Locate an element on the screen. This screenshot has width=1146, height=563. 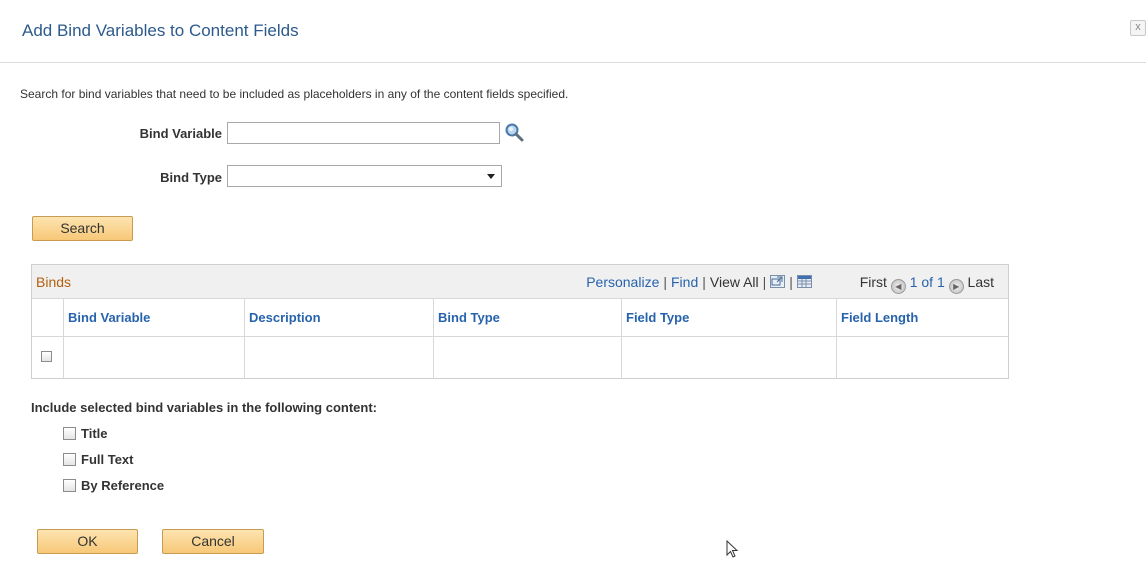
last-link: Last is located at coordinates (981, 282).